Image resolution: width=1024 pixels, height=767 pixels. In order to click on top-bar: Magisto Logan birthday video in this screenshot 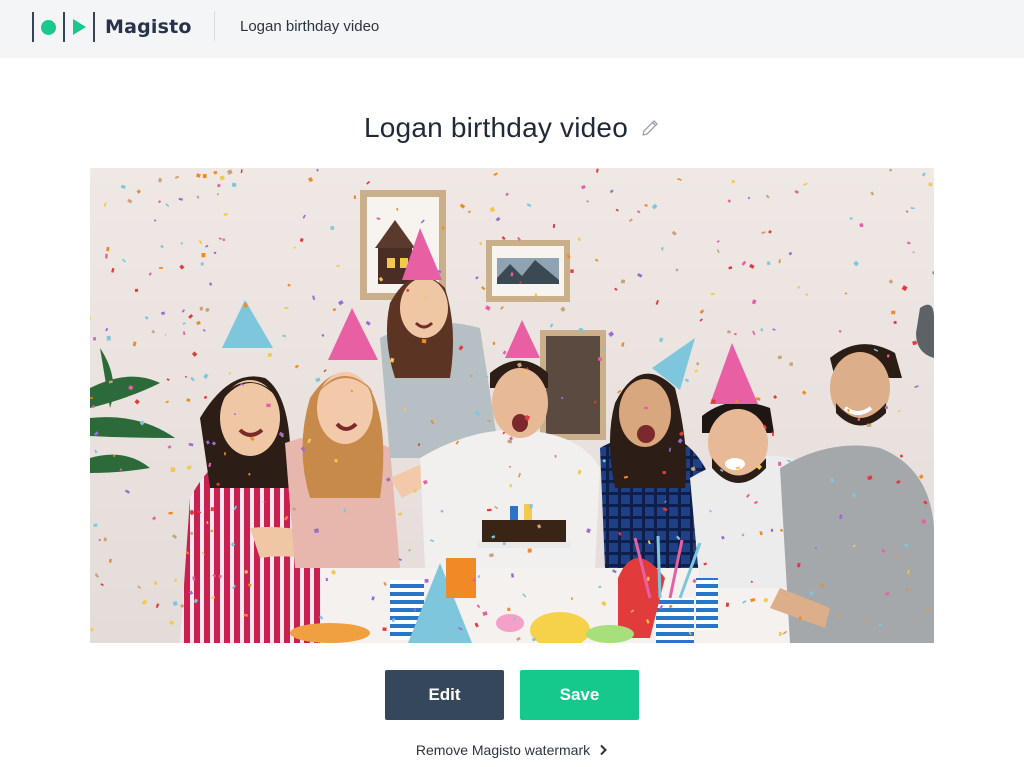, I will do `click(512, 29)`.